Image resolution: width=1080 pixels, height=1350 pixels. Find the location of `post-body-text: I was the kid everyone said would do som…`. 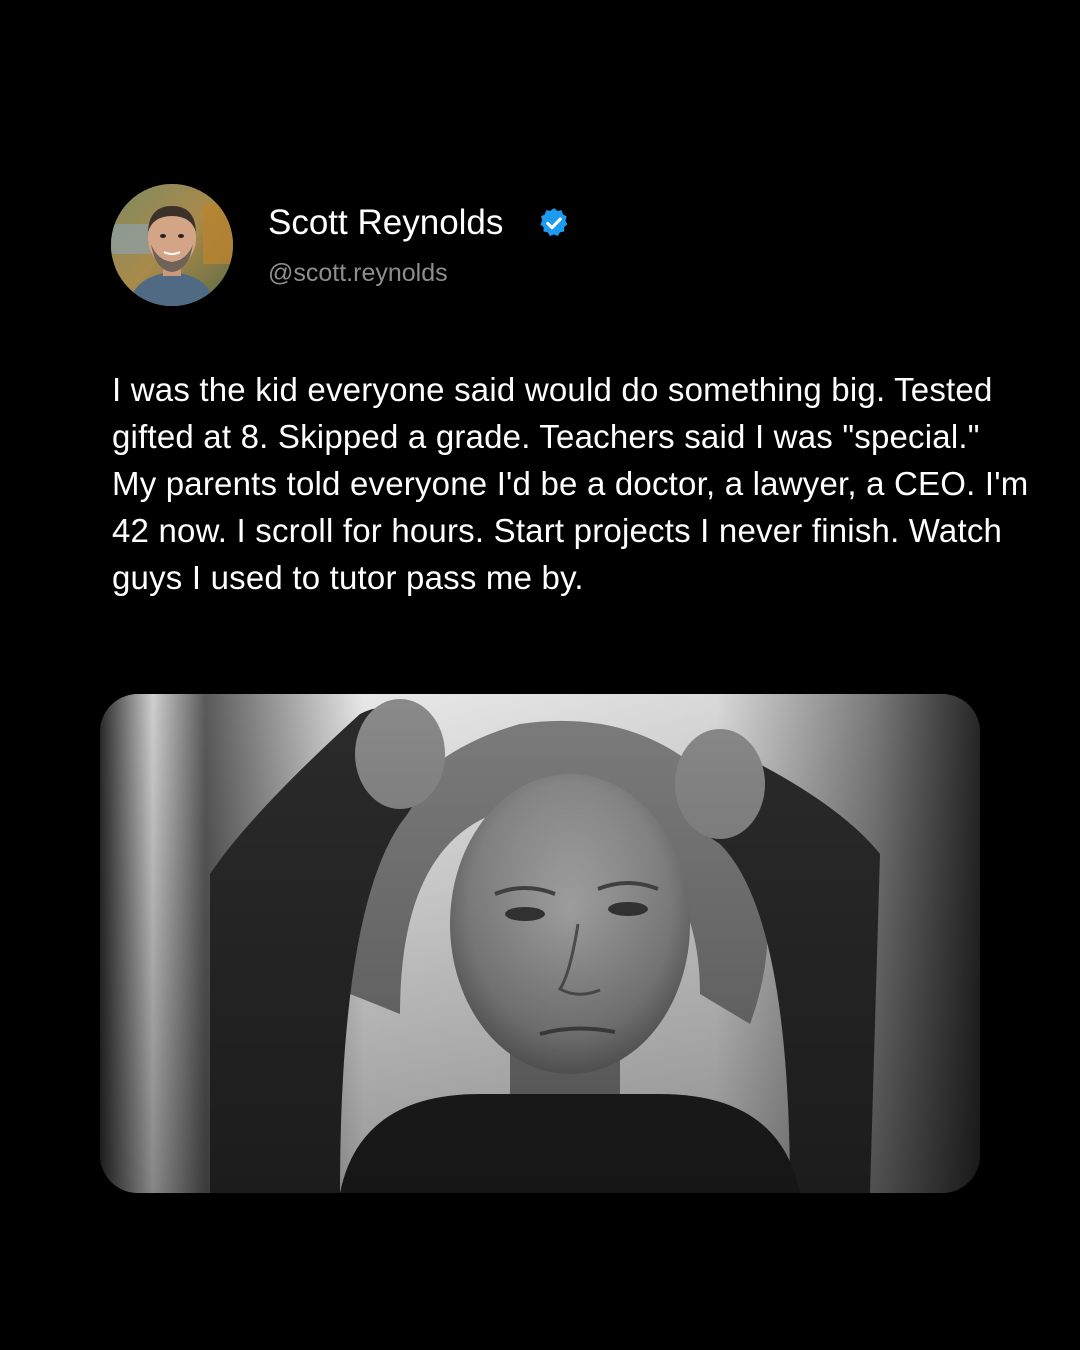

post-body-text: I was the kid everyone said would do som… is located at coordinates (570, 483).